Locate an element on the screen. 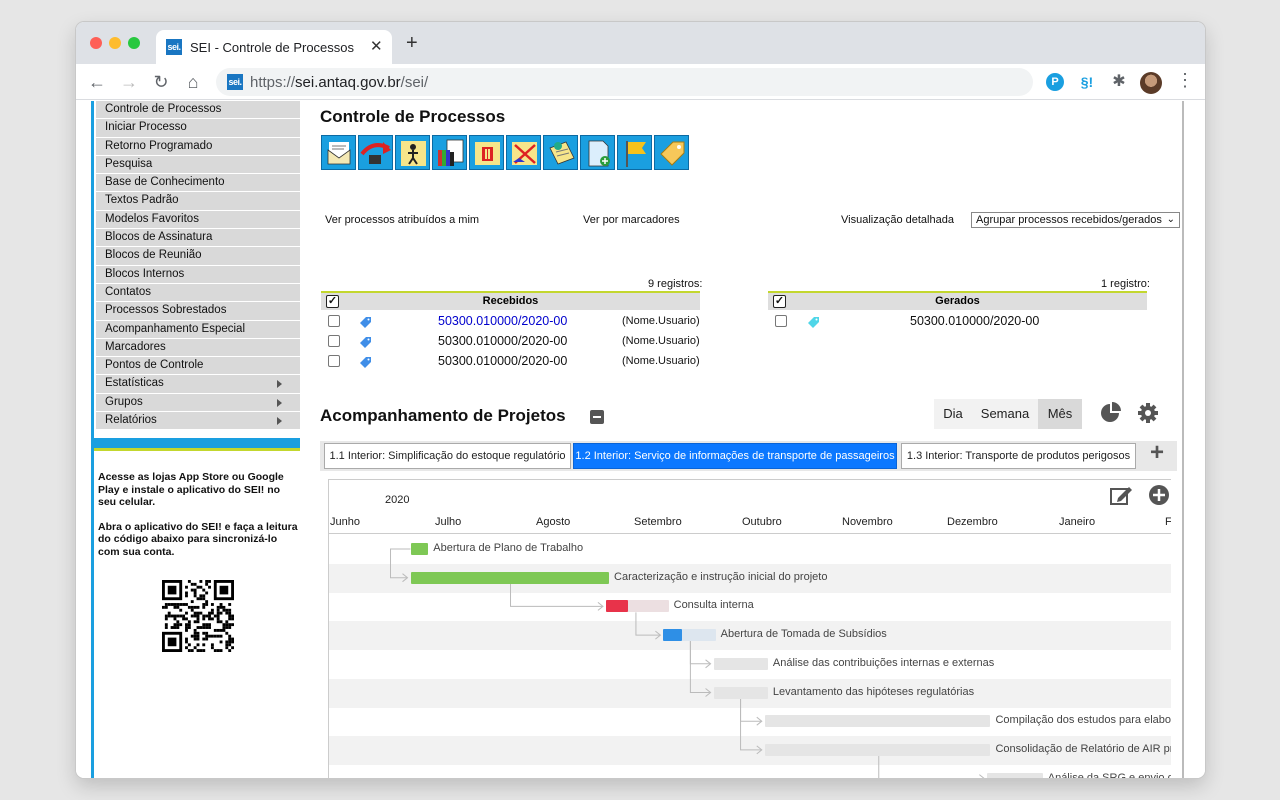 This screenshot has height=800, width=1280. sidebar-item-label: Pesquisa is located at coordinates (129, 163).